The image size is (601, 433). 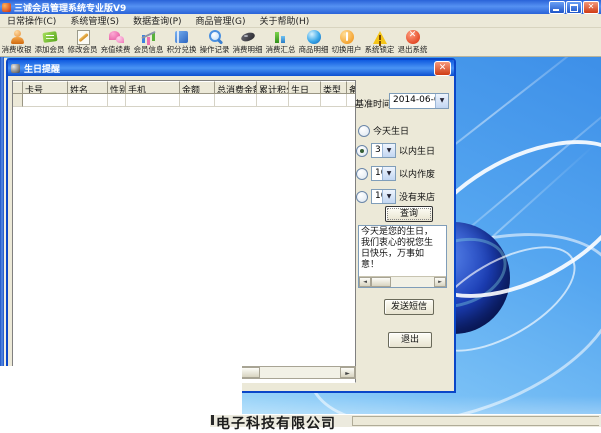 What do you see at coordinates (42, 69) in the screenshot?
I see `dialog-title: 生日提醒` at bounding box center [42, 69].